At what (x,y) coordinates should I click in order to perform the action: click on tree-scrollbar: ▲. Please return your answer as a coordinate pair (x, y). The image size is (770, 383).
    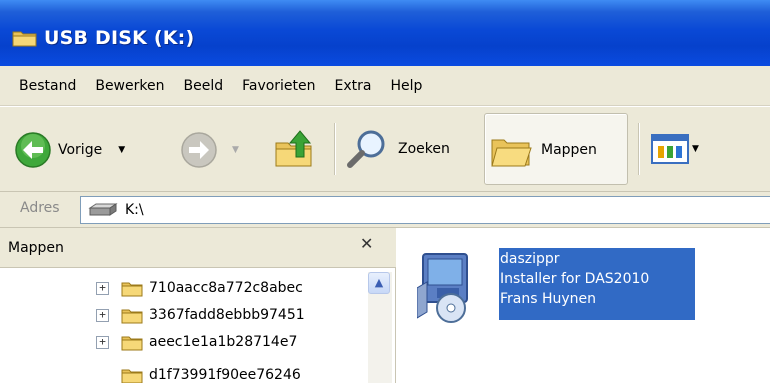
    Looking at the image, I should click on (380, 327).